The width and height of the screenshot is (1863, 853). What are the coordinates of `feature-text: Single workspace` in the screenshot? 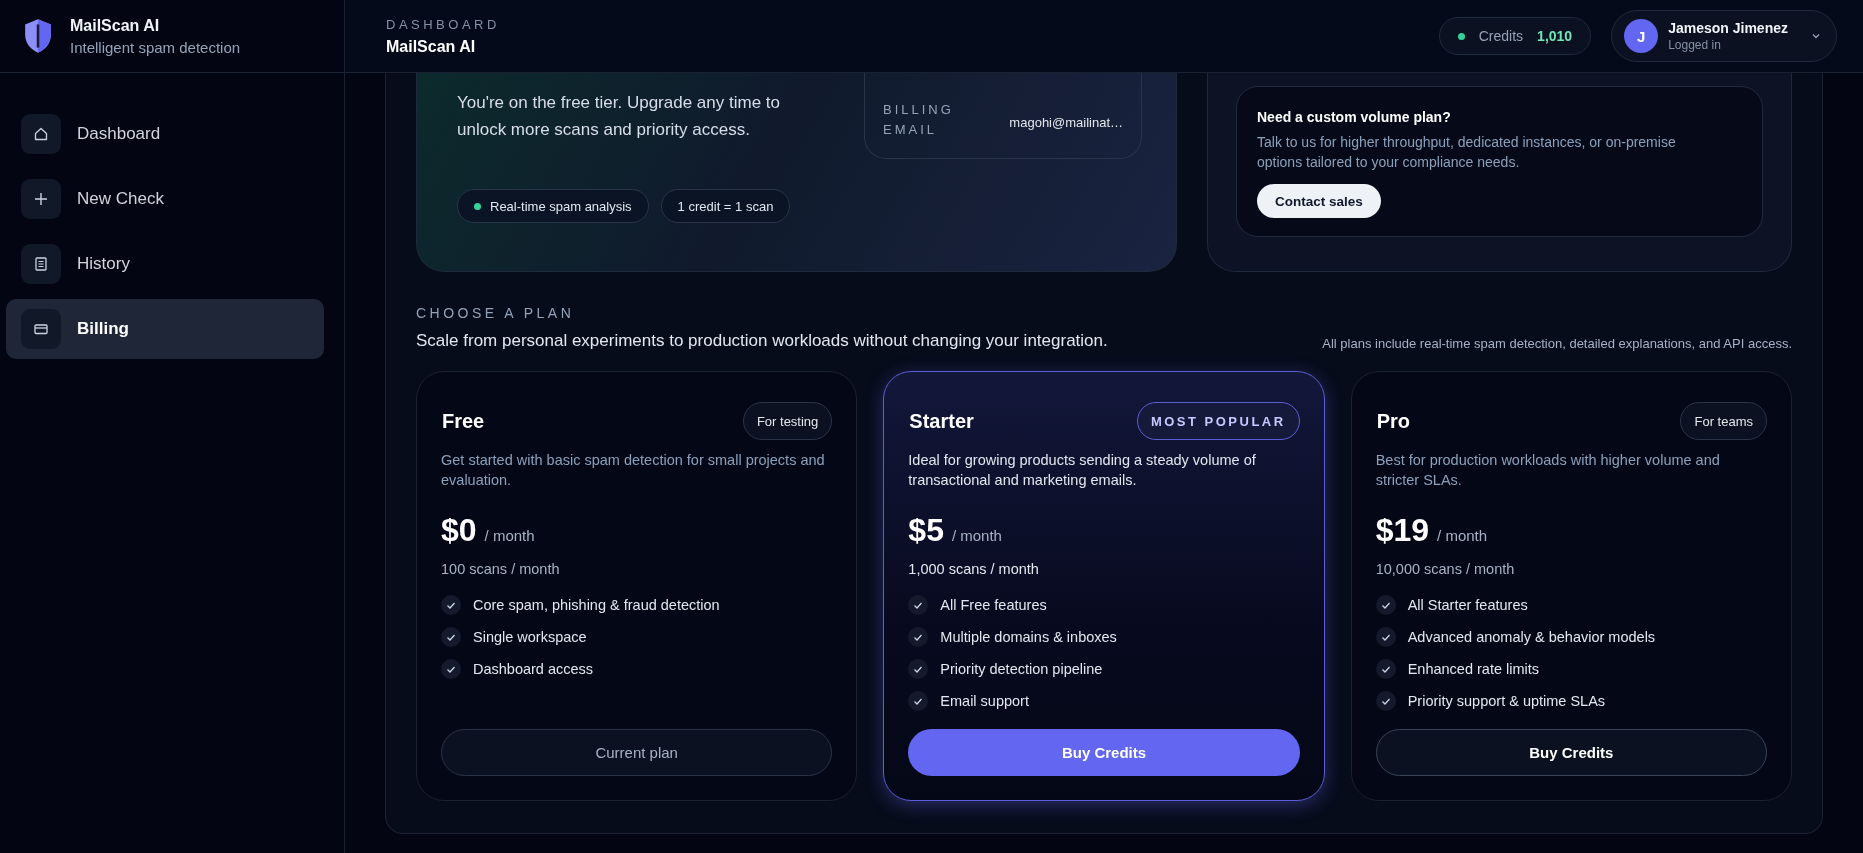 It's located at (530, 637).